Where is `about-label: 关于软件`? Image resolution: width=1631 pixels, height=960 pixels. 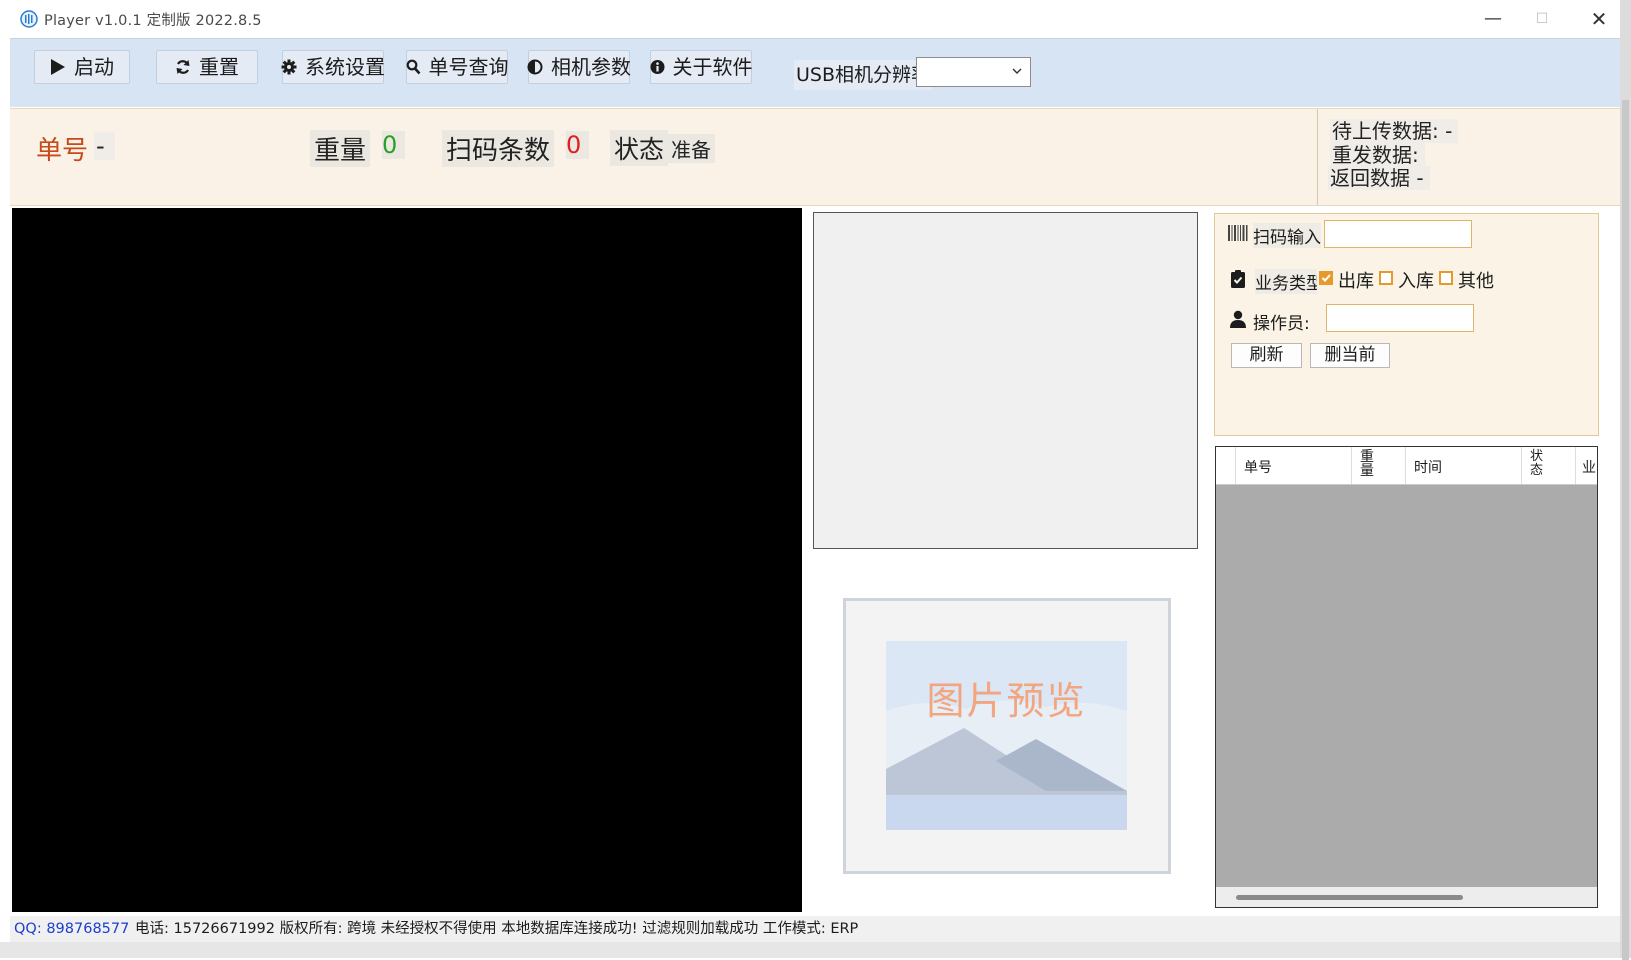
about-label: 关于软件 is located at coordinates (712, 67).